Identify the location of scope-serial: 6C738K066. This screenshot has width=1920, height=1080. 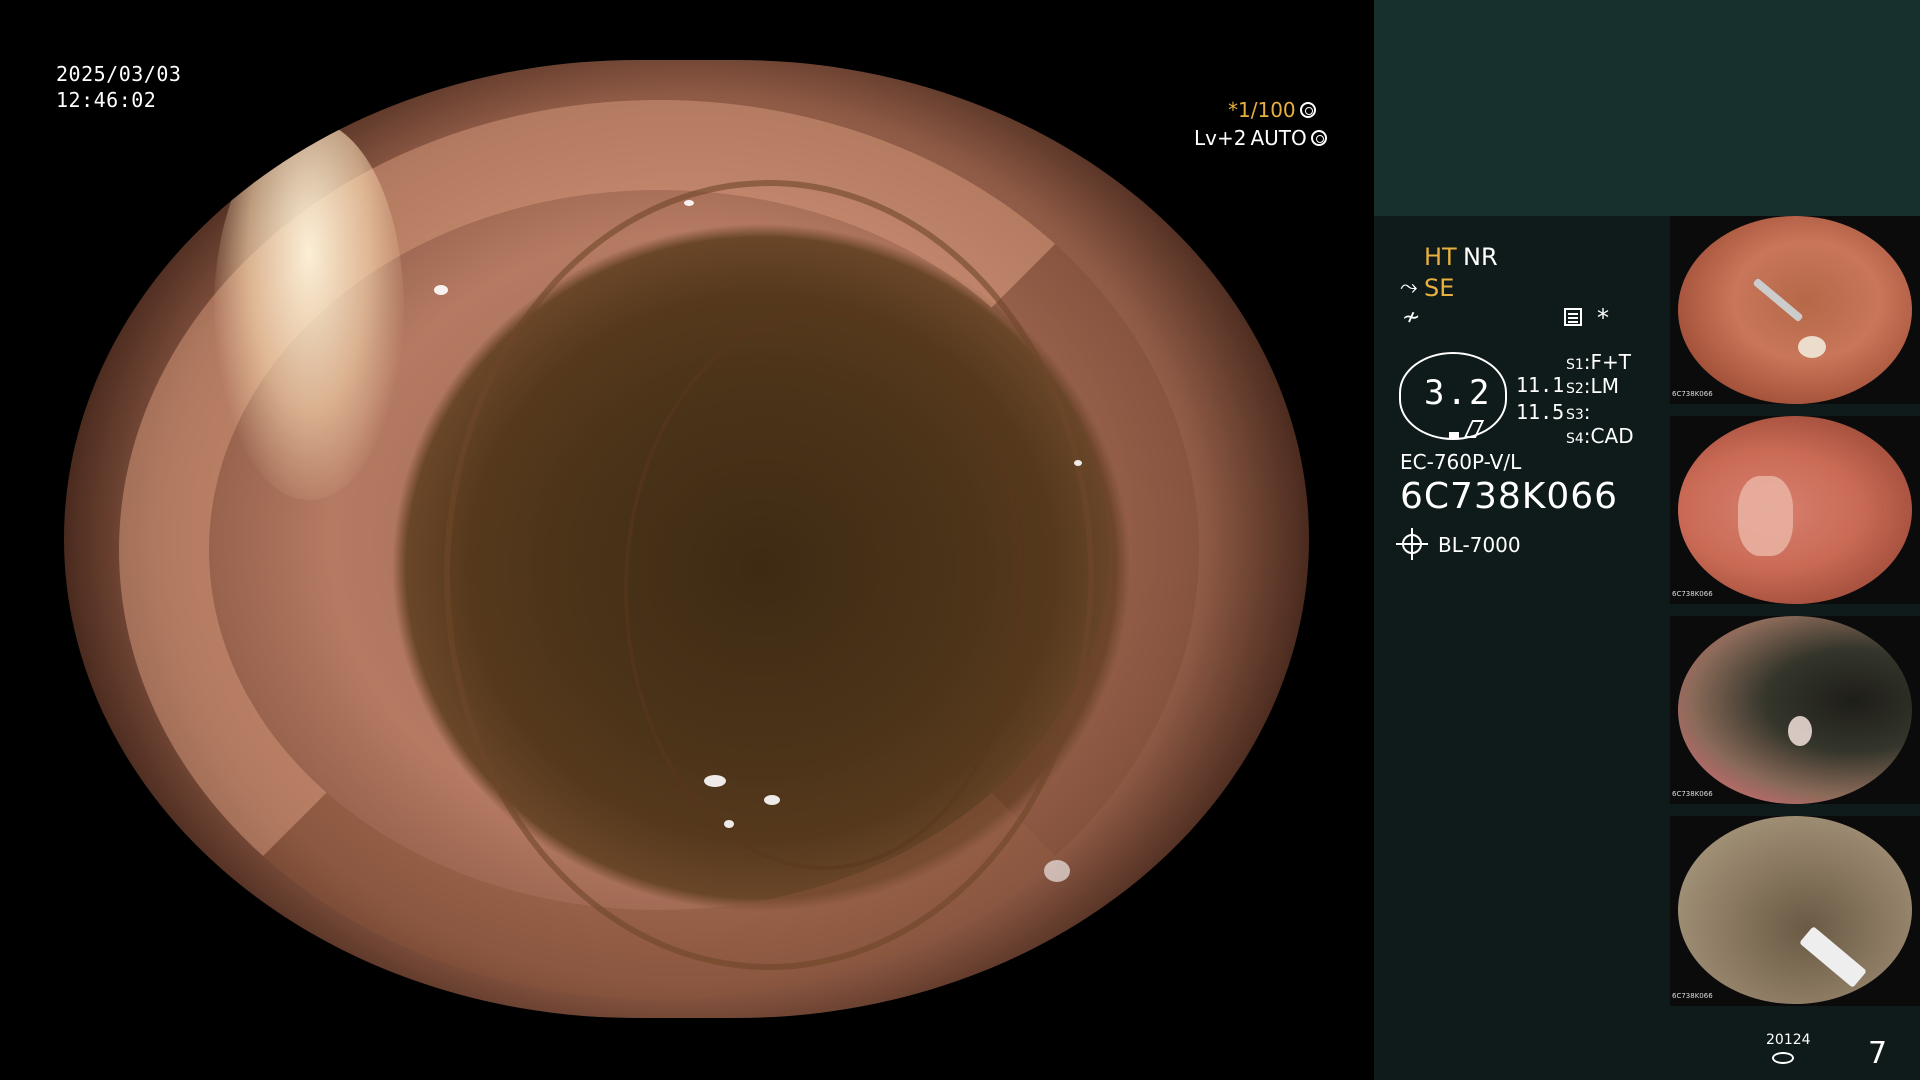
(1509, 496).